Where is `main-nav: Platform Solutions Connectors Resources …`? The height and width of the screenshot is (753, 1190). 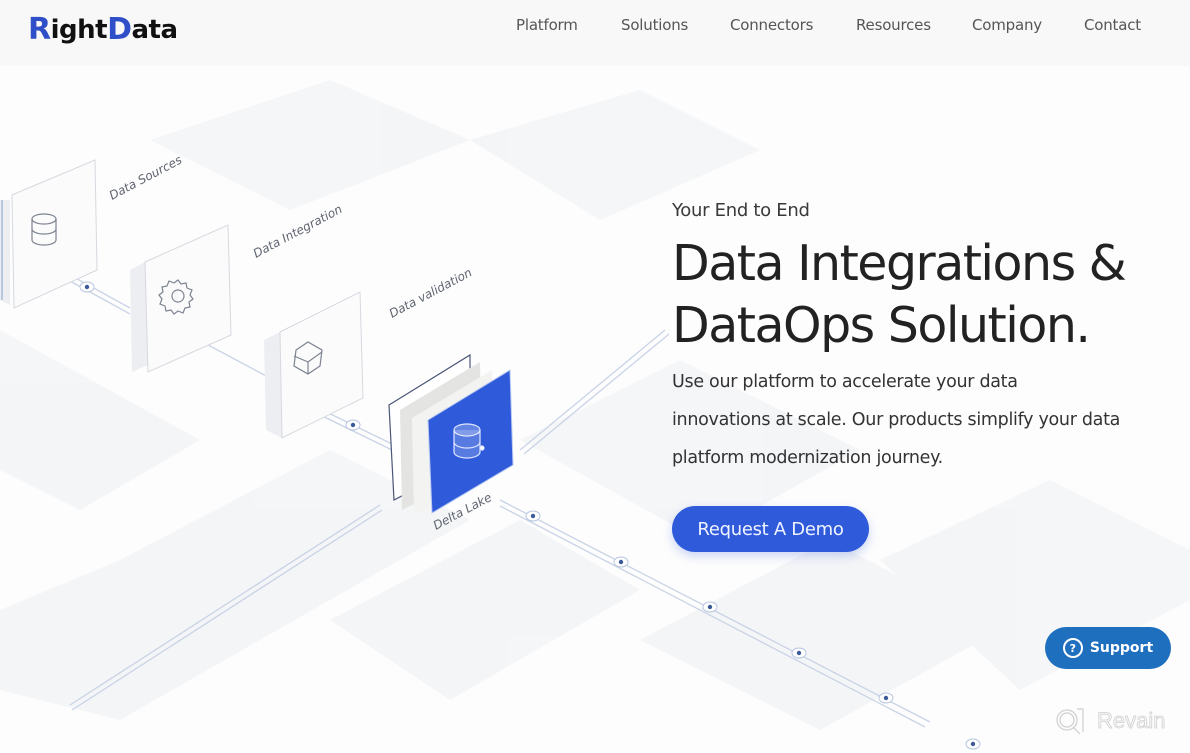
main-nav: Platform Solutions Connectors Resources … is located at coordinates (595, 26).